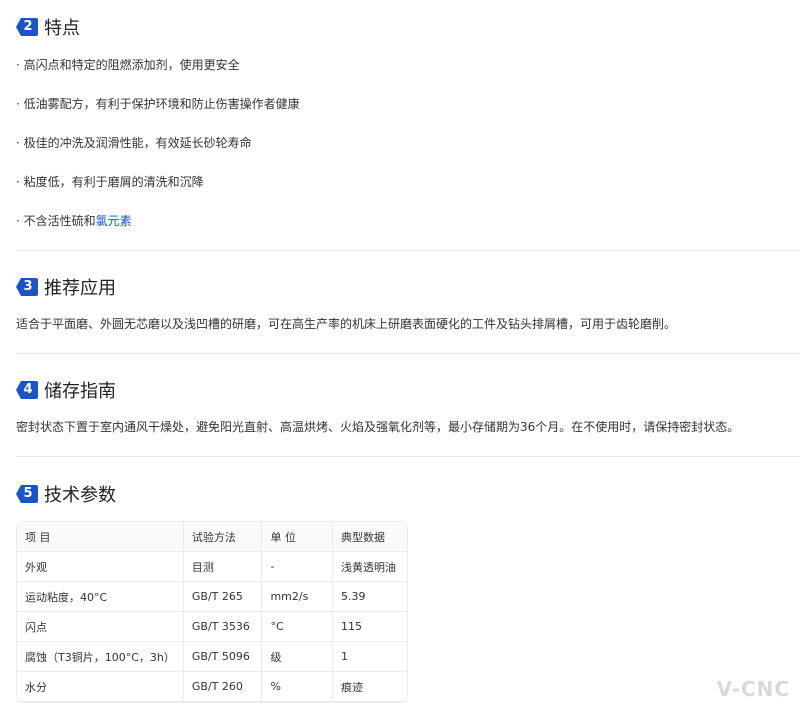 The height and width of the screenshot is (709, 800). I want to click on table-cell: GB/T 260, so click(223, 687).